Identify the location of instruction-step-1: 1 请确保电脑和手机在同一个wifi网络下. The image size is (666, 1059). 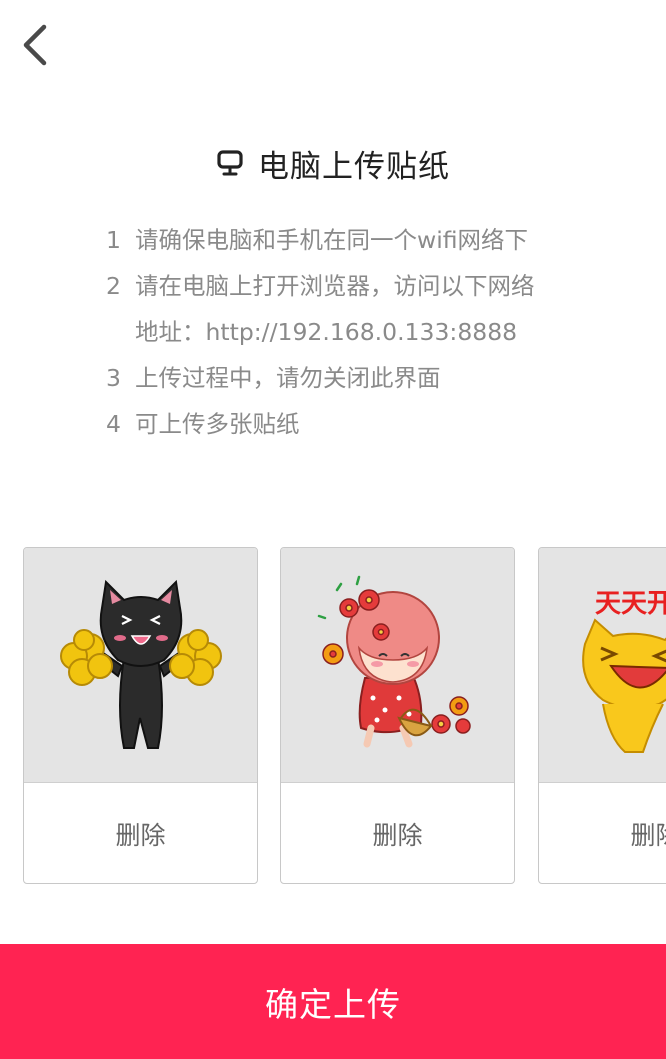
(366, 240).